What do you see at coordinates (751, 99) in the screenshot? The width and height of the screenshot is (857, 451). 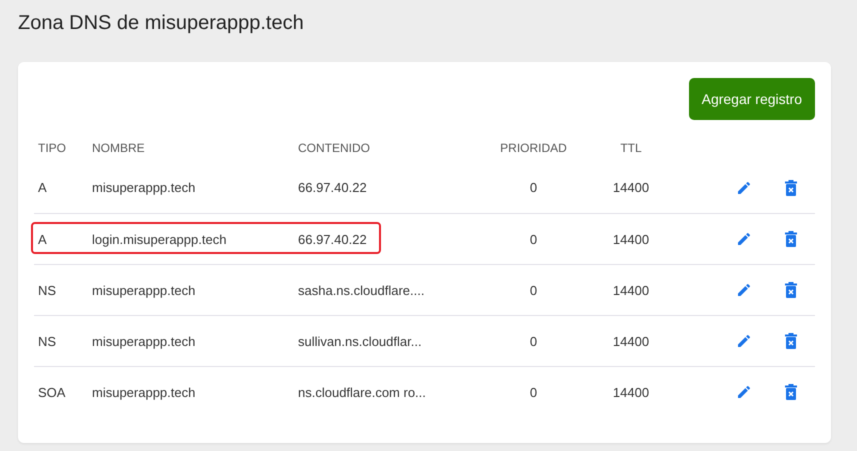 I see `add-record-button: Agregar registro` at bounding box center [751, 99].